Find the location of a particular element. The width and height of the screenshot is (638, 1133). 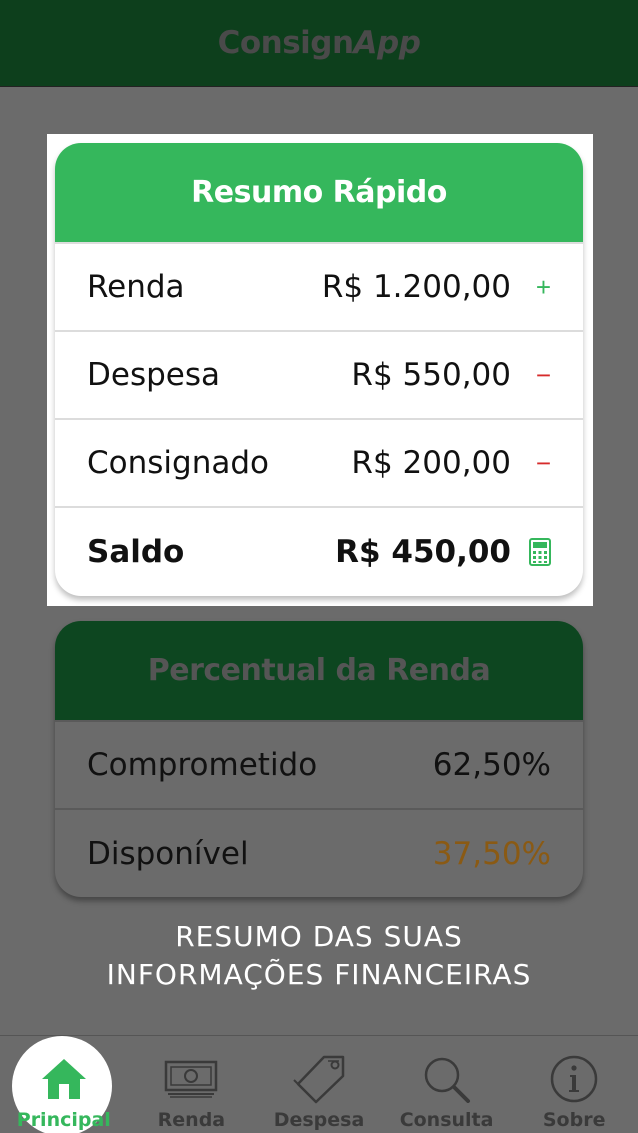

tab-renda: Renda is located at coordinates (192, 1084).